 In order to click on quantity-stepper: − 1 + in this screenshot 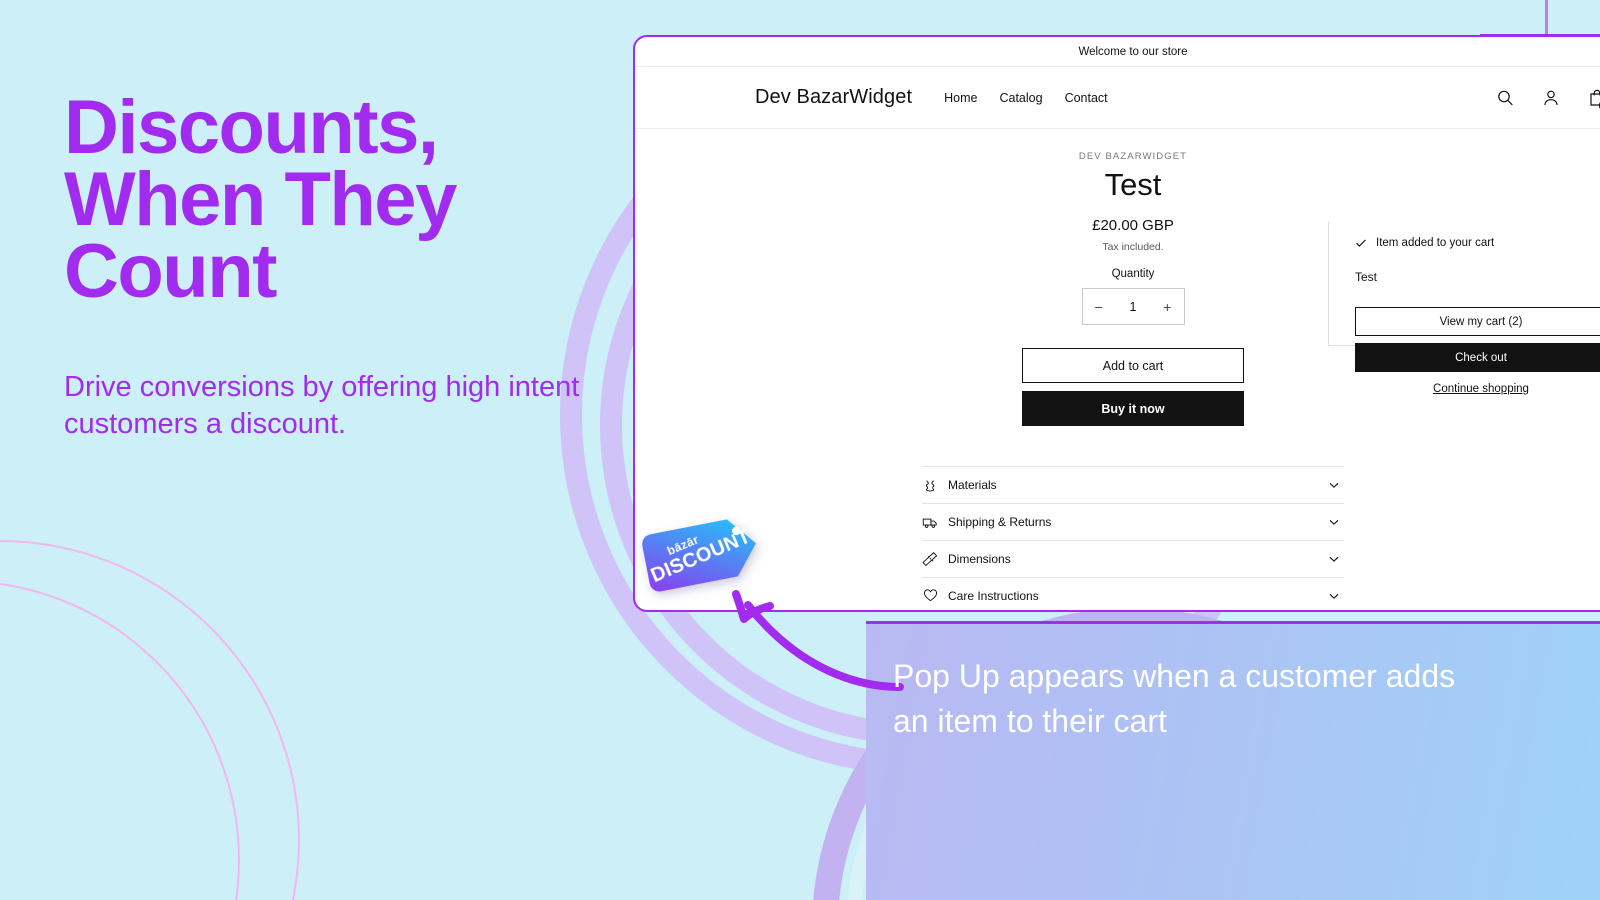, I will do `click(1133, 307)`.